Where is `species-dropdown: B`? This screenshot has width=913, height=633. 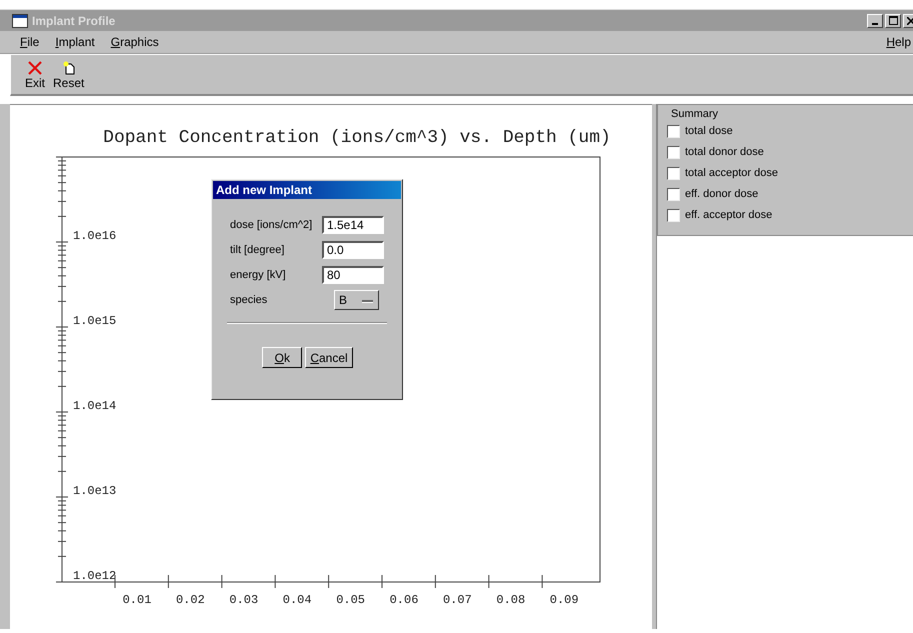
species-dropdown: B is located at coordinates (356, 300).